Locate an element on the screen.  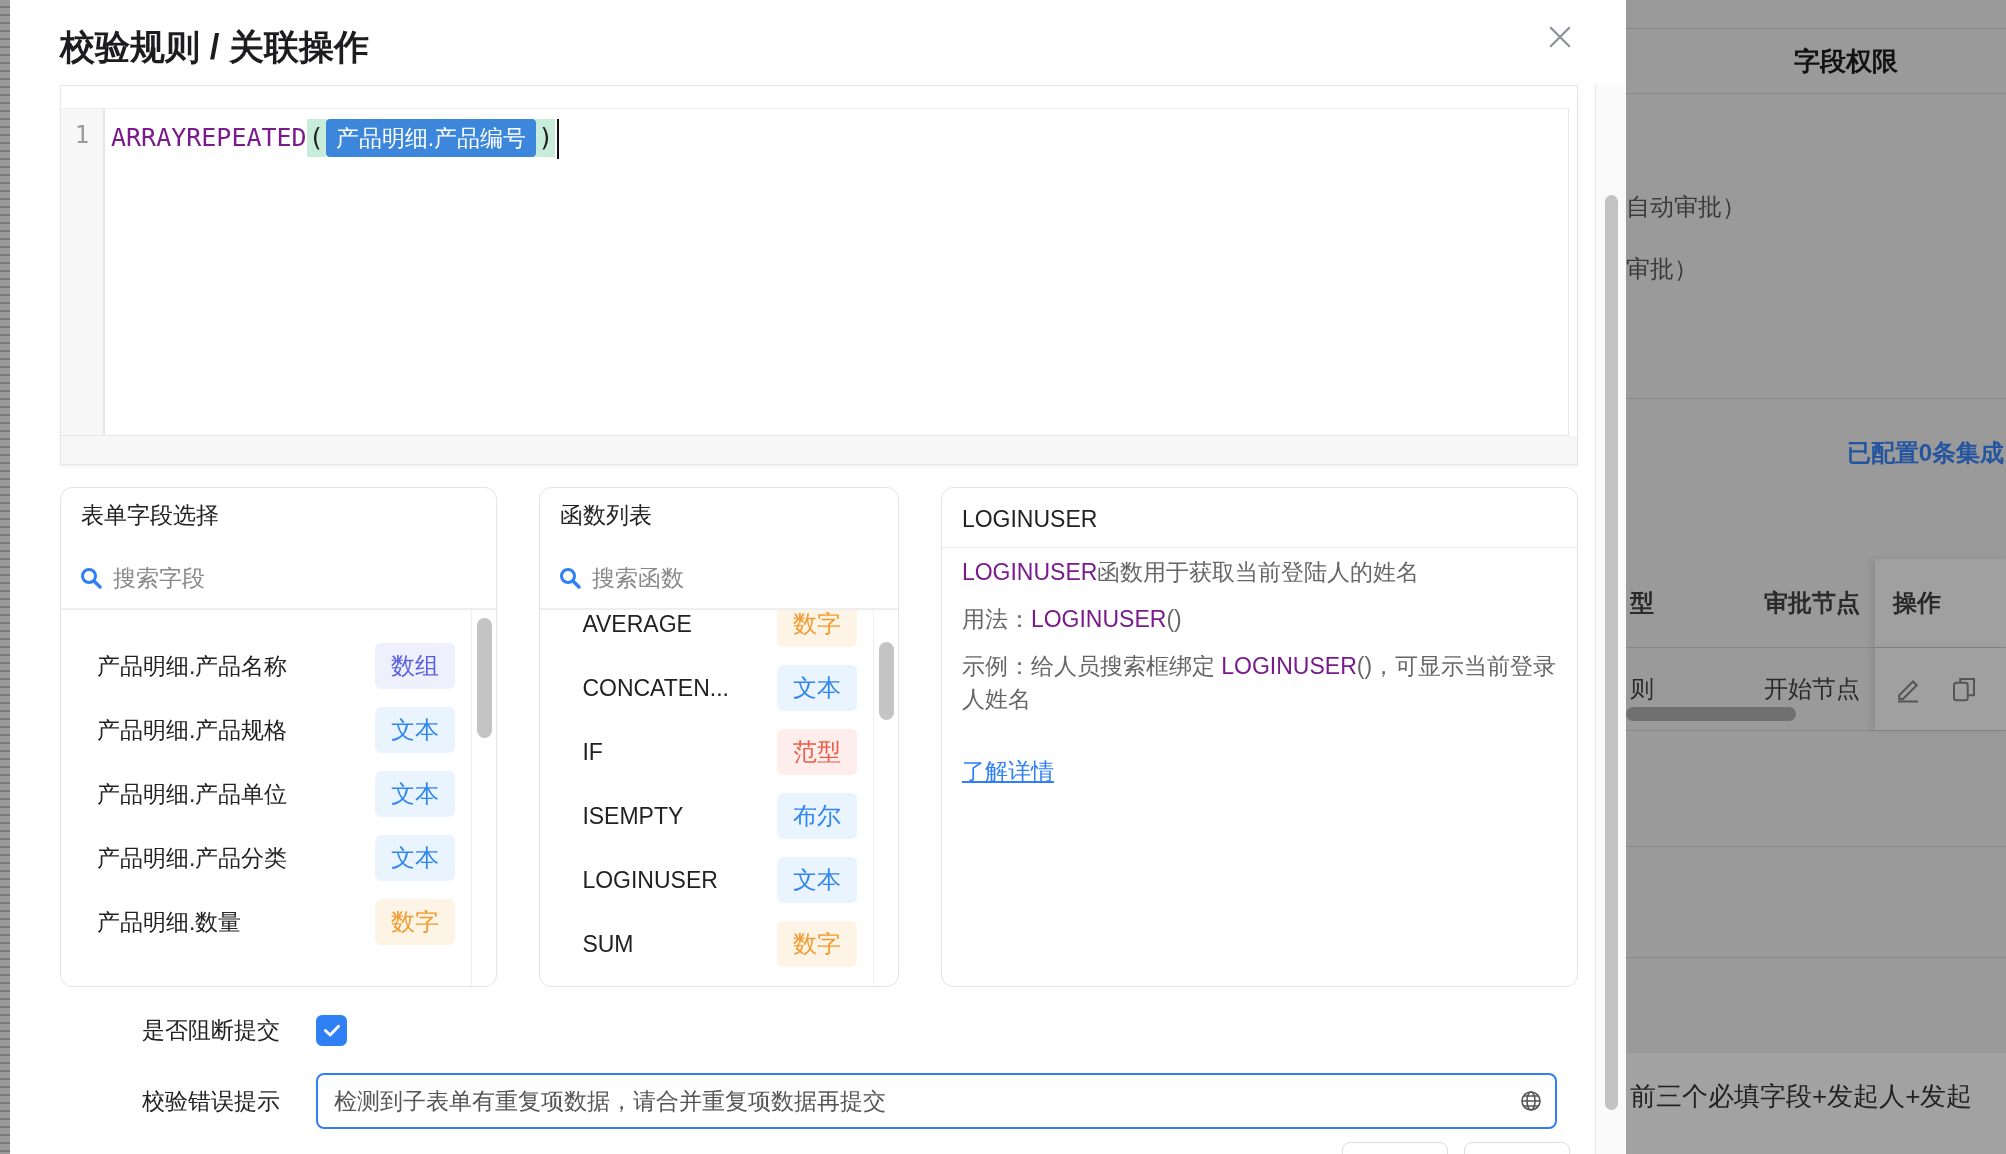
close-paren: ) is located at coordinates (546, 138).